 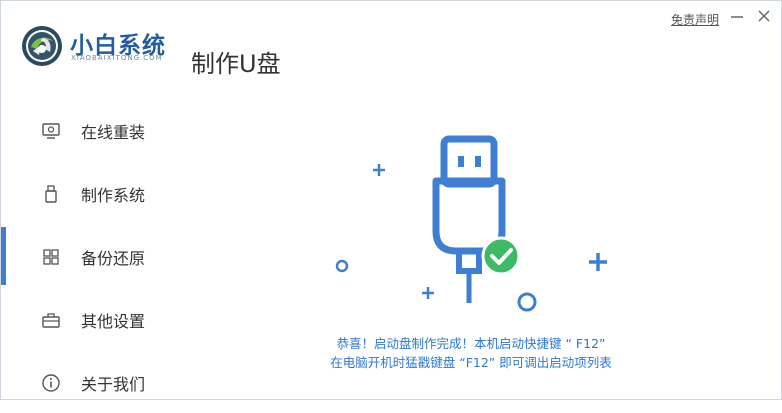 I want to click on sidebar-item-about-us: 关于我们, so click(x=96, y=383).